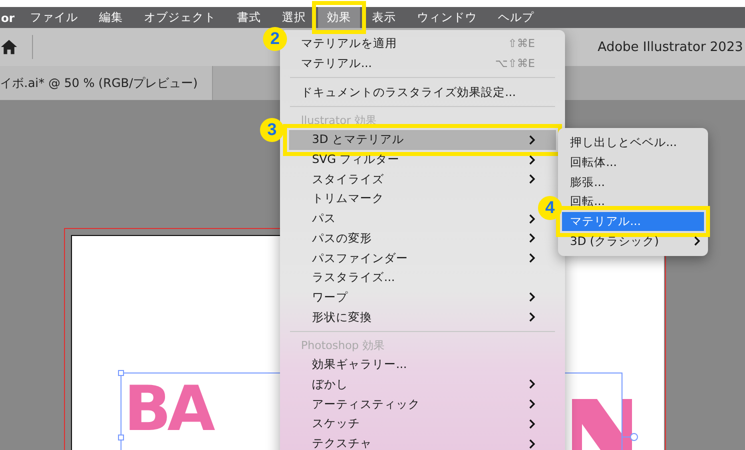  Describe the element at coordinates (9, 47) in the screenshot. I see `home-icon` at that location.